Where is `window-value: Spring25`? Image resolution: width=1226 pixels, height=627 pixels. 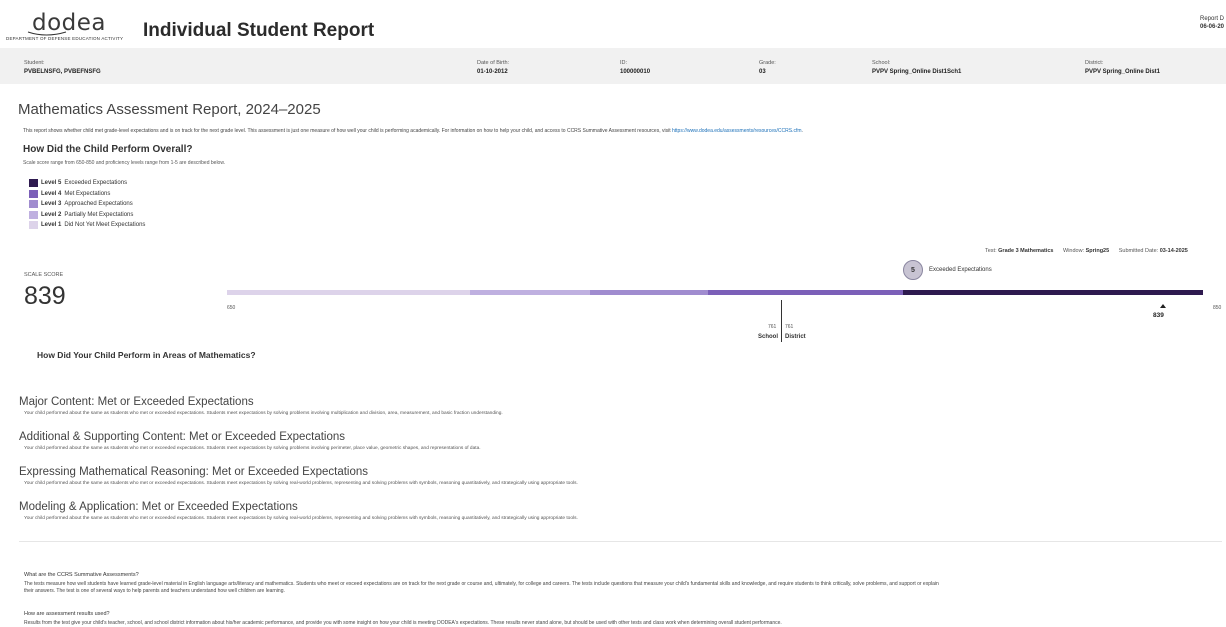 window-value: Spring25 is located at coordinates (1097, 251).